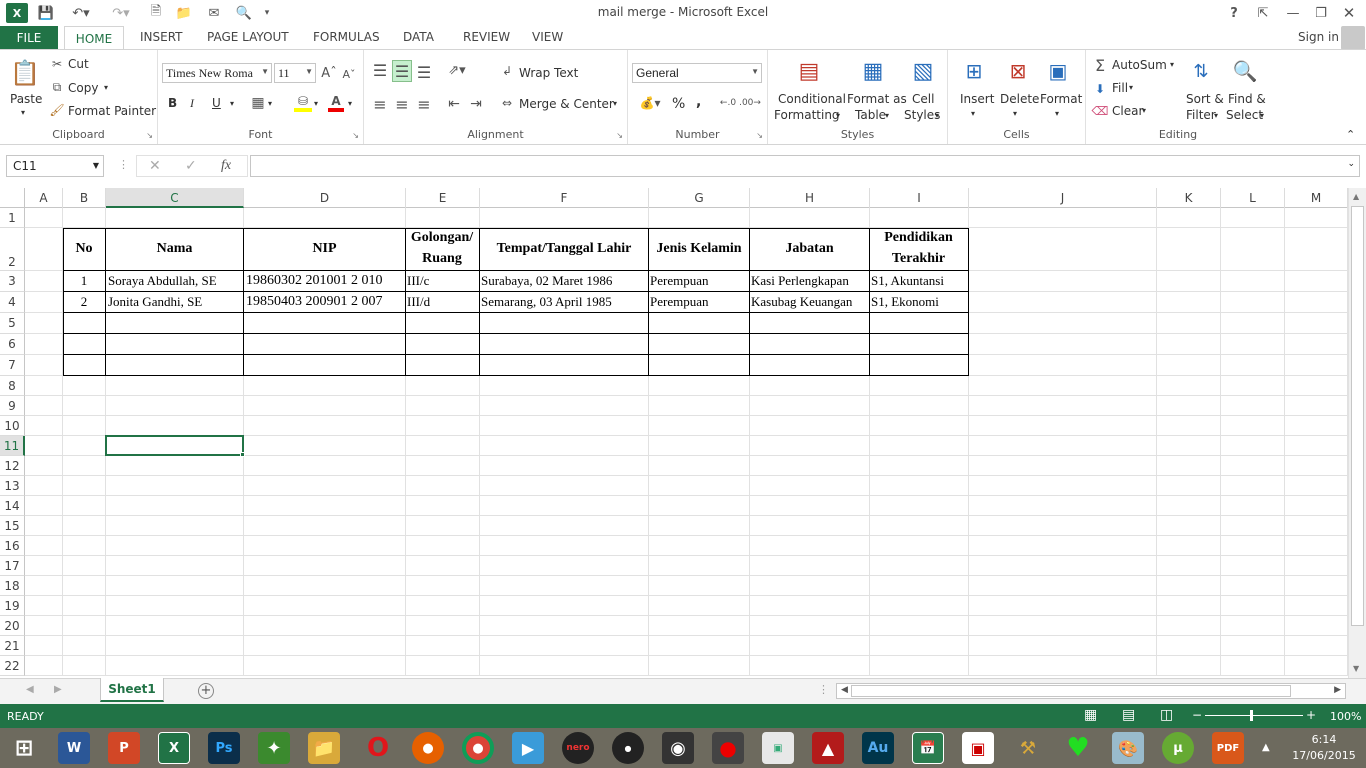 The height and width of the screenshot is (768, 1366). What do you see at coordinates (619, 135) in the screenshot?
I see `alignment-launcher-icon: ↘` at bounding box center [619, 135].